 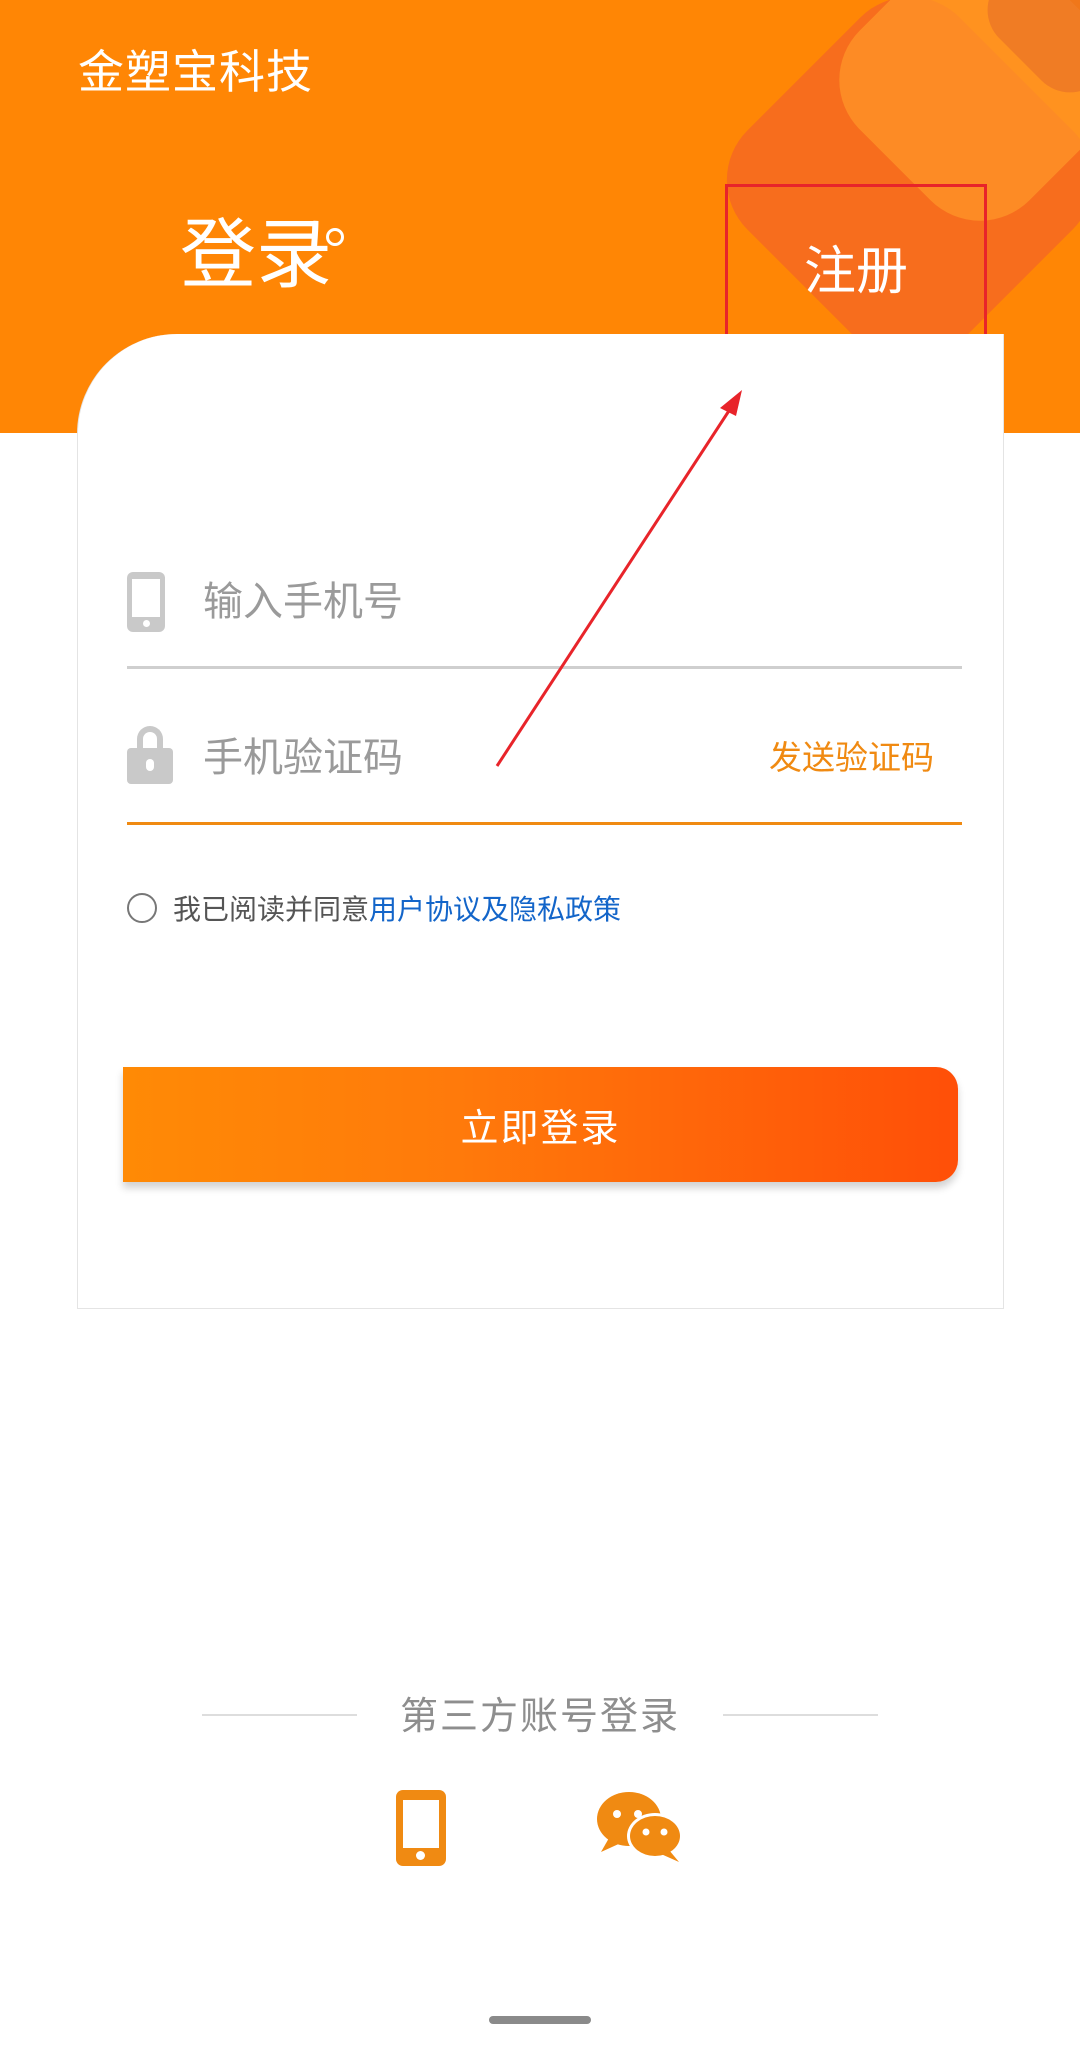 I want to click on lock-icon, so click(x=150, y=755).